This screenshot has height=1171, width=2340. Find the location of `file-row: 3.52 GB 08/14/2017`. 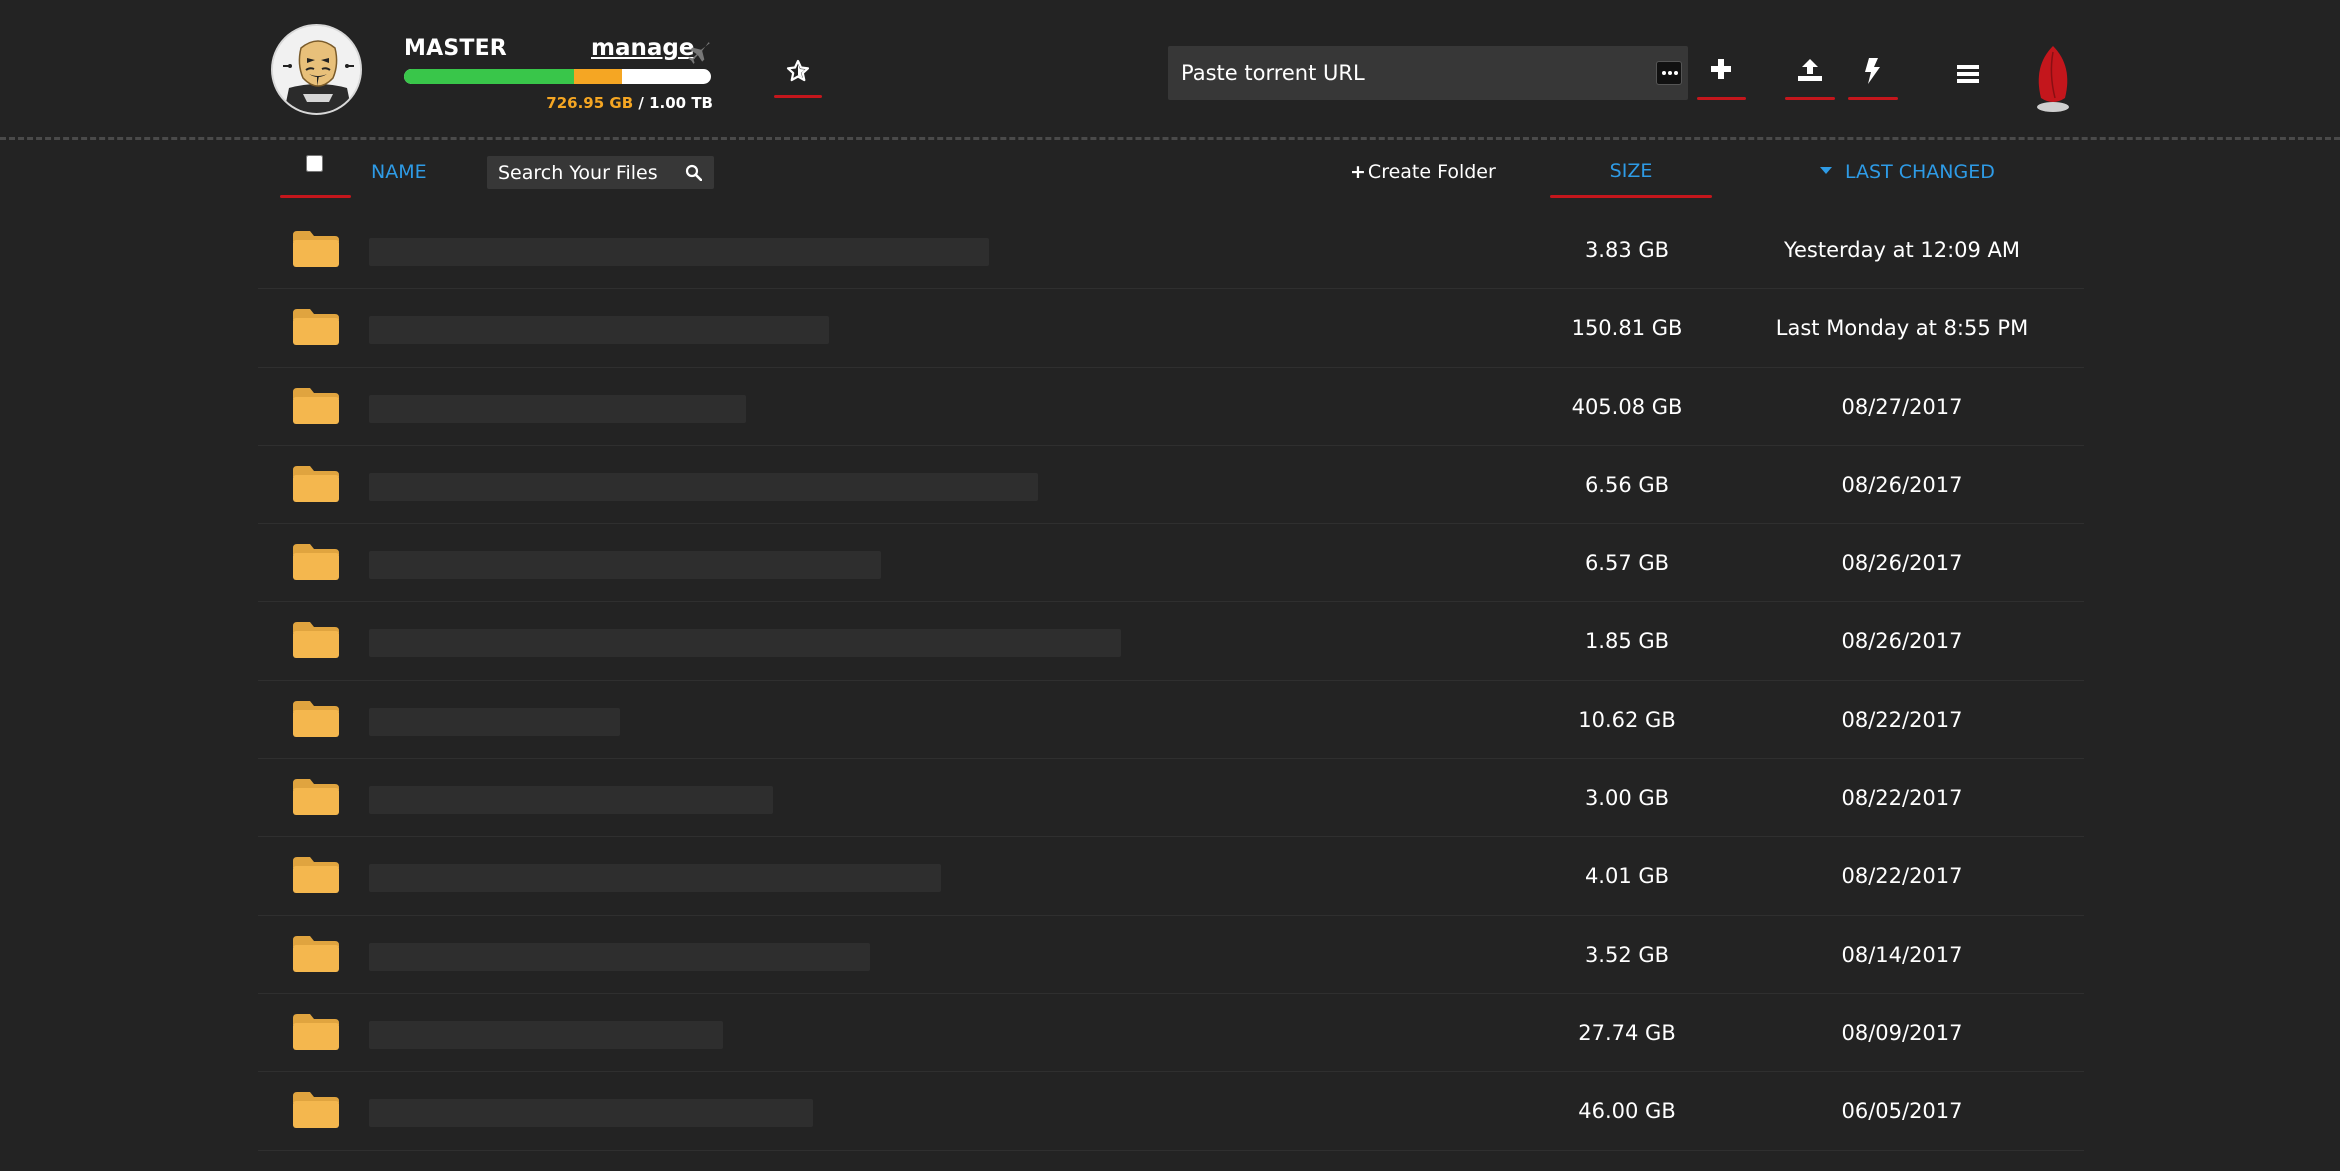

file-row: 3.52 GB 08/14/2017 is located at coordinates (1171, 955).